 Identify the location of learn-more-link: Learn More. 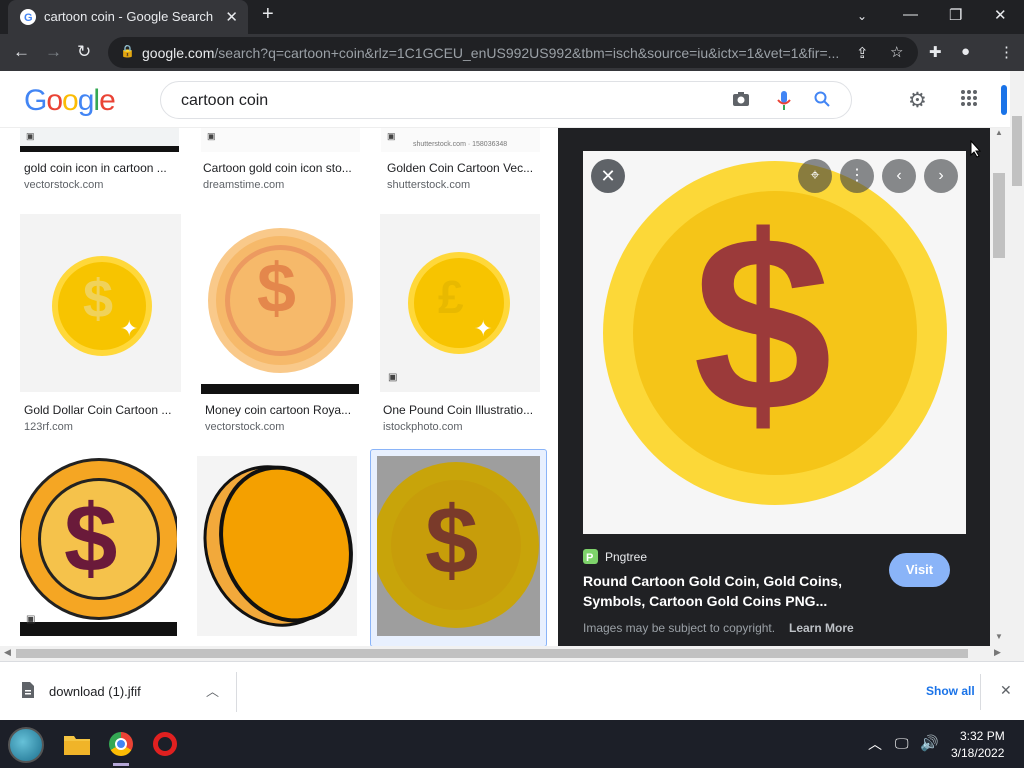
(821, 628).